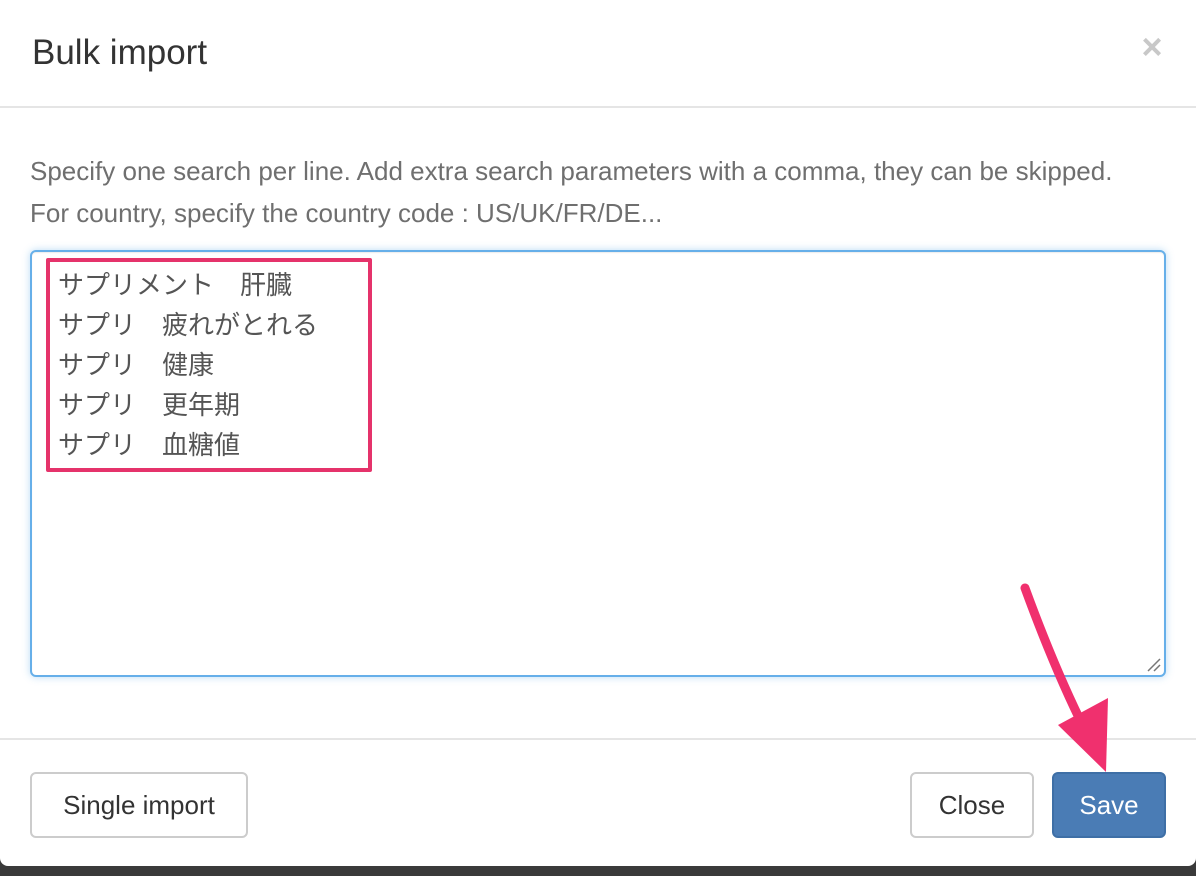 This screenshot has width=1196, height=876. Describe the element at coordinates (120, 52) in the screenshot. I see `modal-title: Bulk import` at that location.